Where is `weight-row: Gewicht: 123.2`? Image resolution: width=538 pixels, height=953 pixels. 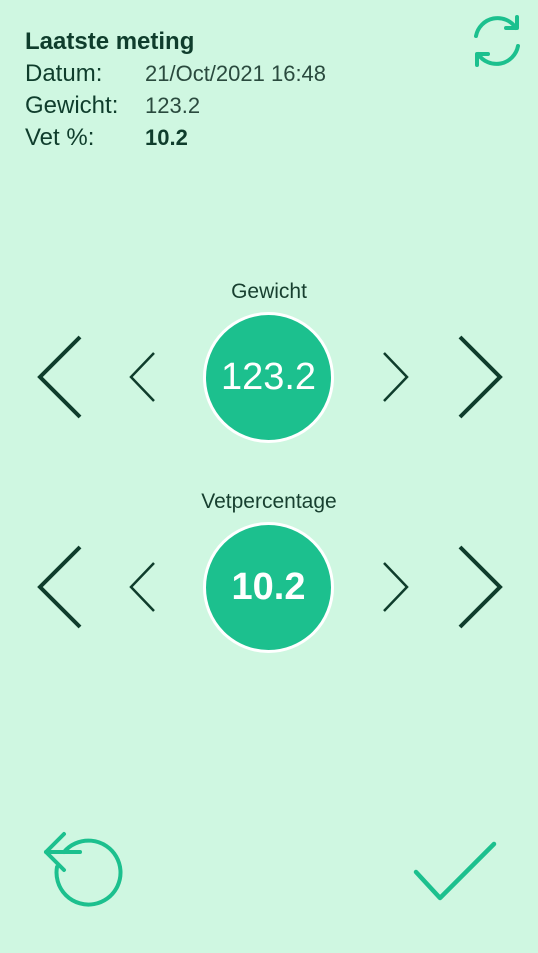
weight-row: Gewicht: 123.2 is located at coordinates (175, 106).